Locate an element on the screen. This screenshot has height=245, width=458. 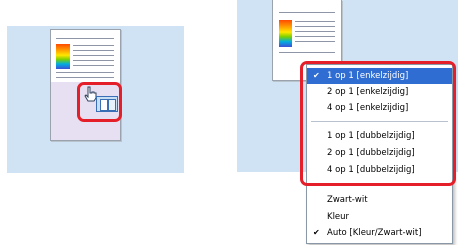
page-layout-icon is located at coordinates (107, 104).